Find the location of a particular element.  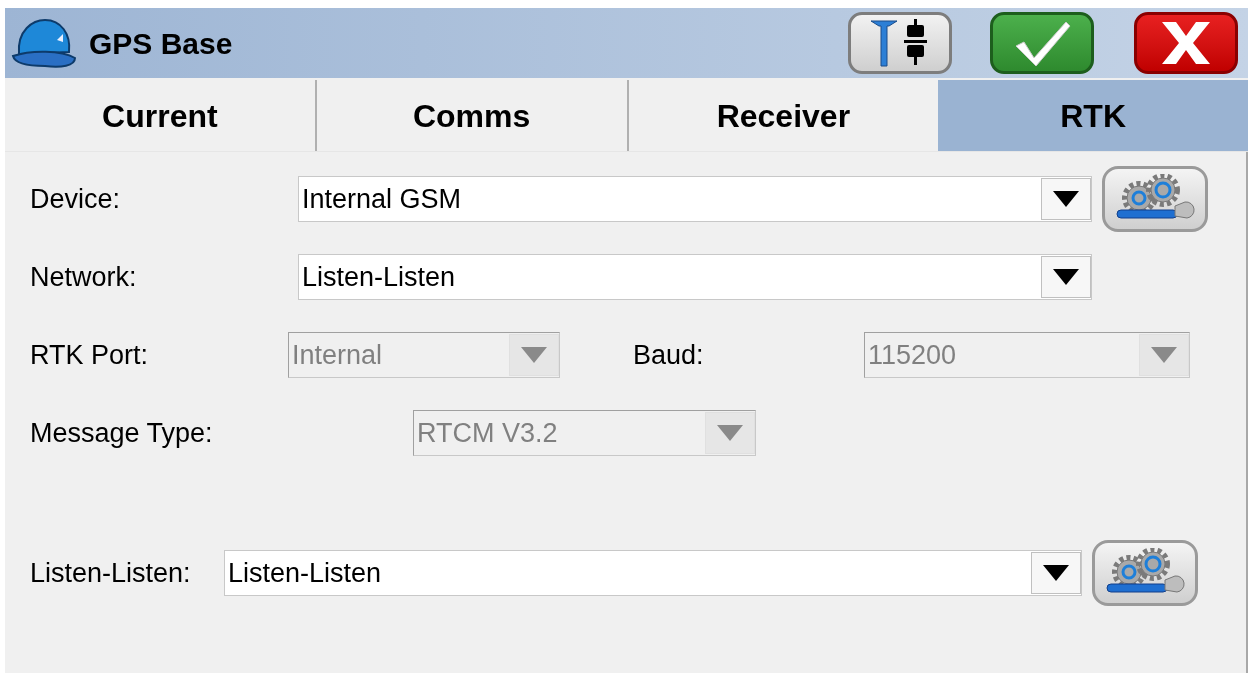

field-label: Baud: is located at coordinates (669, 355).